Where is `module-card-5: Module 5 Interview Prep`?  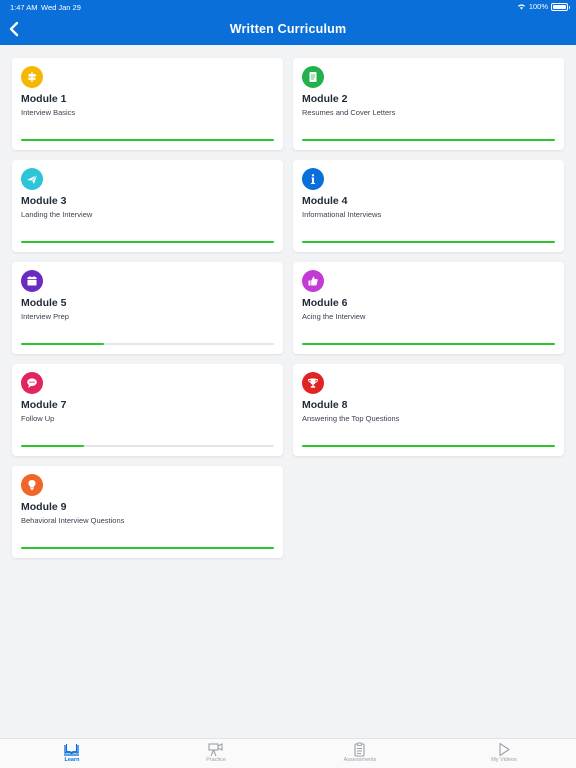
module-card-5: Module 5 Interview Prep is located at coordinates (147, 308).